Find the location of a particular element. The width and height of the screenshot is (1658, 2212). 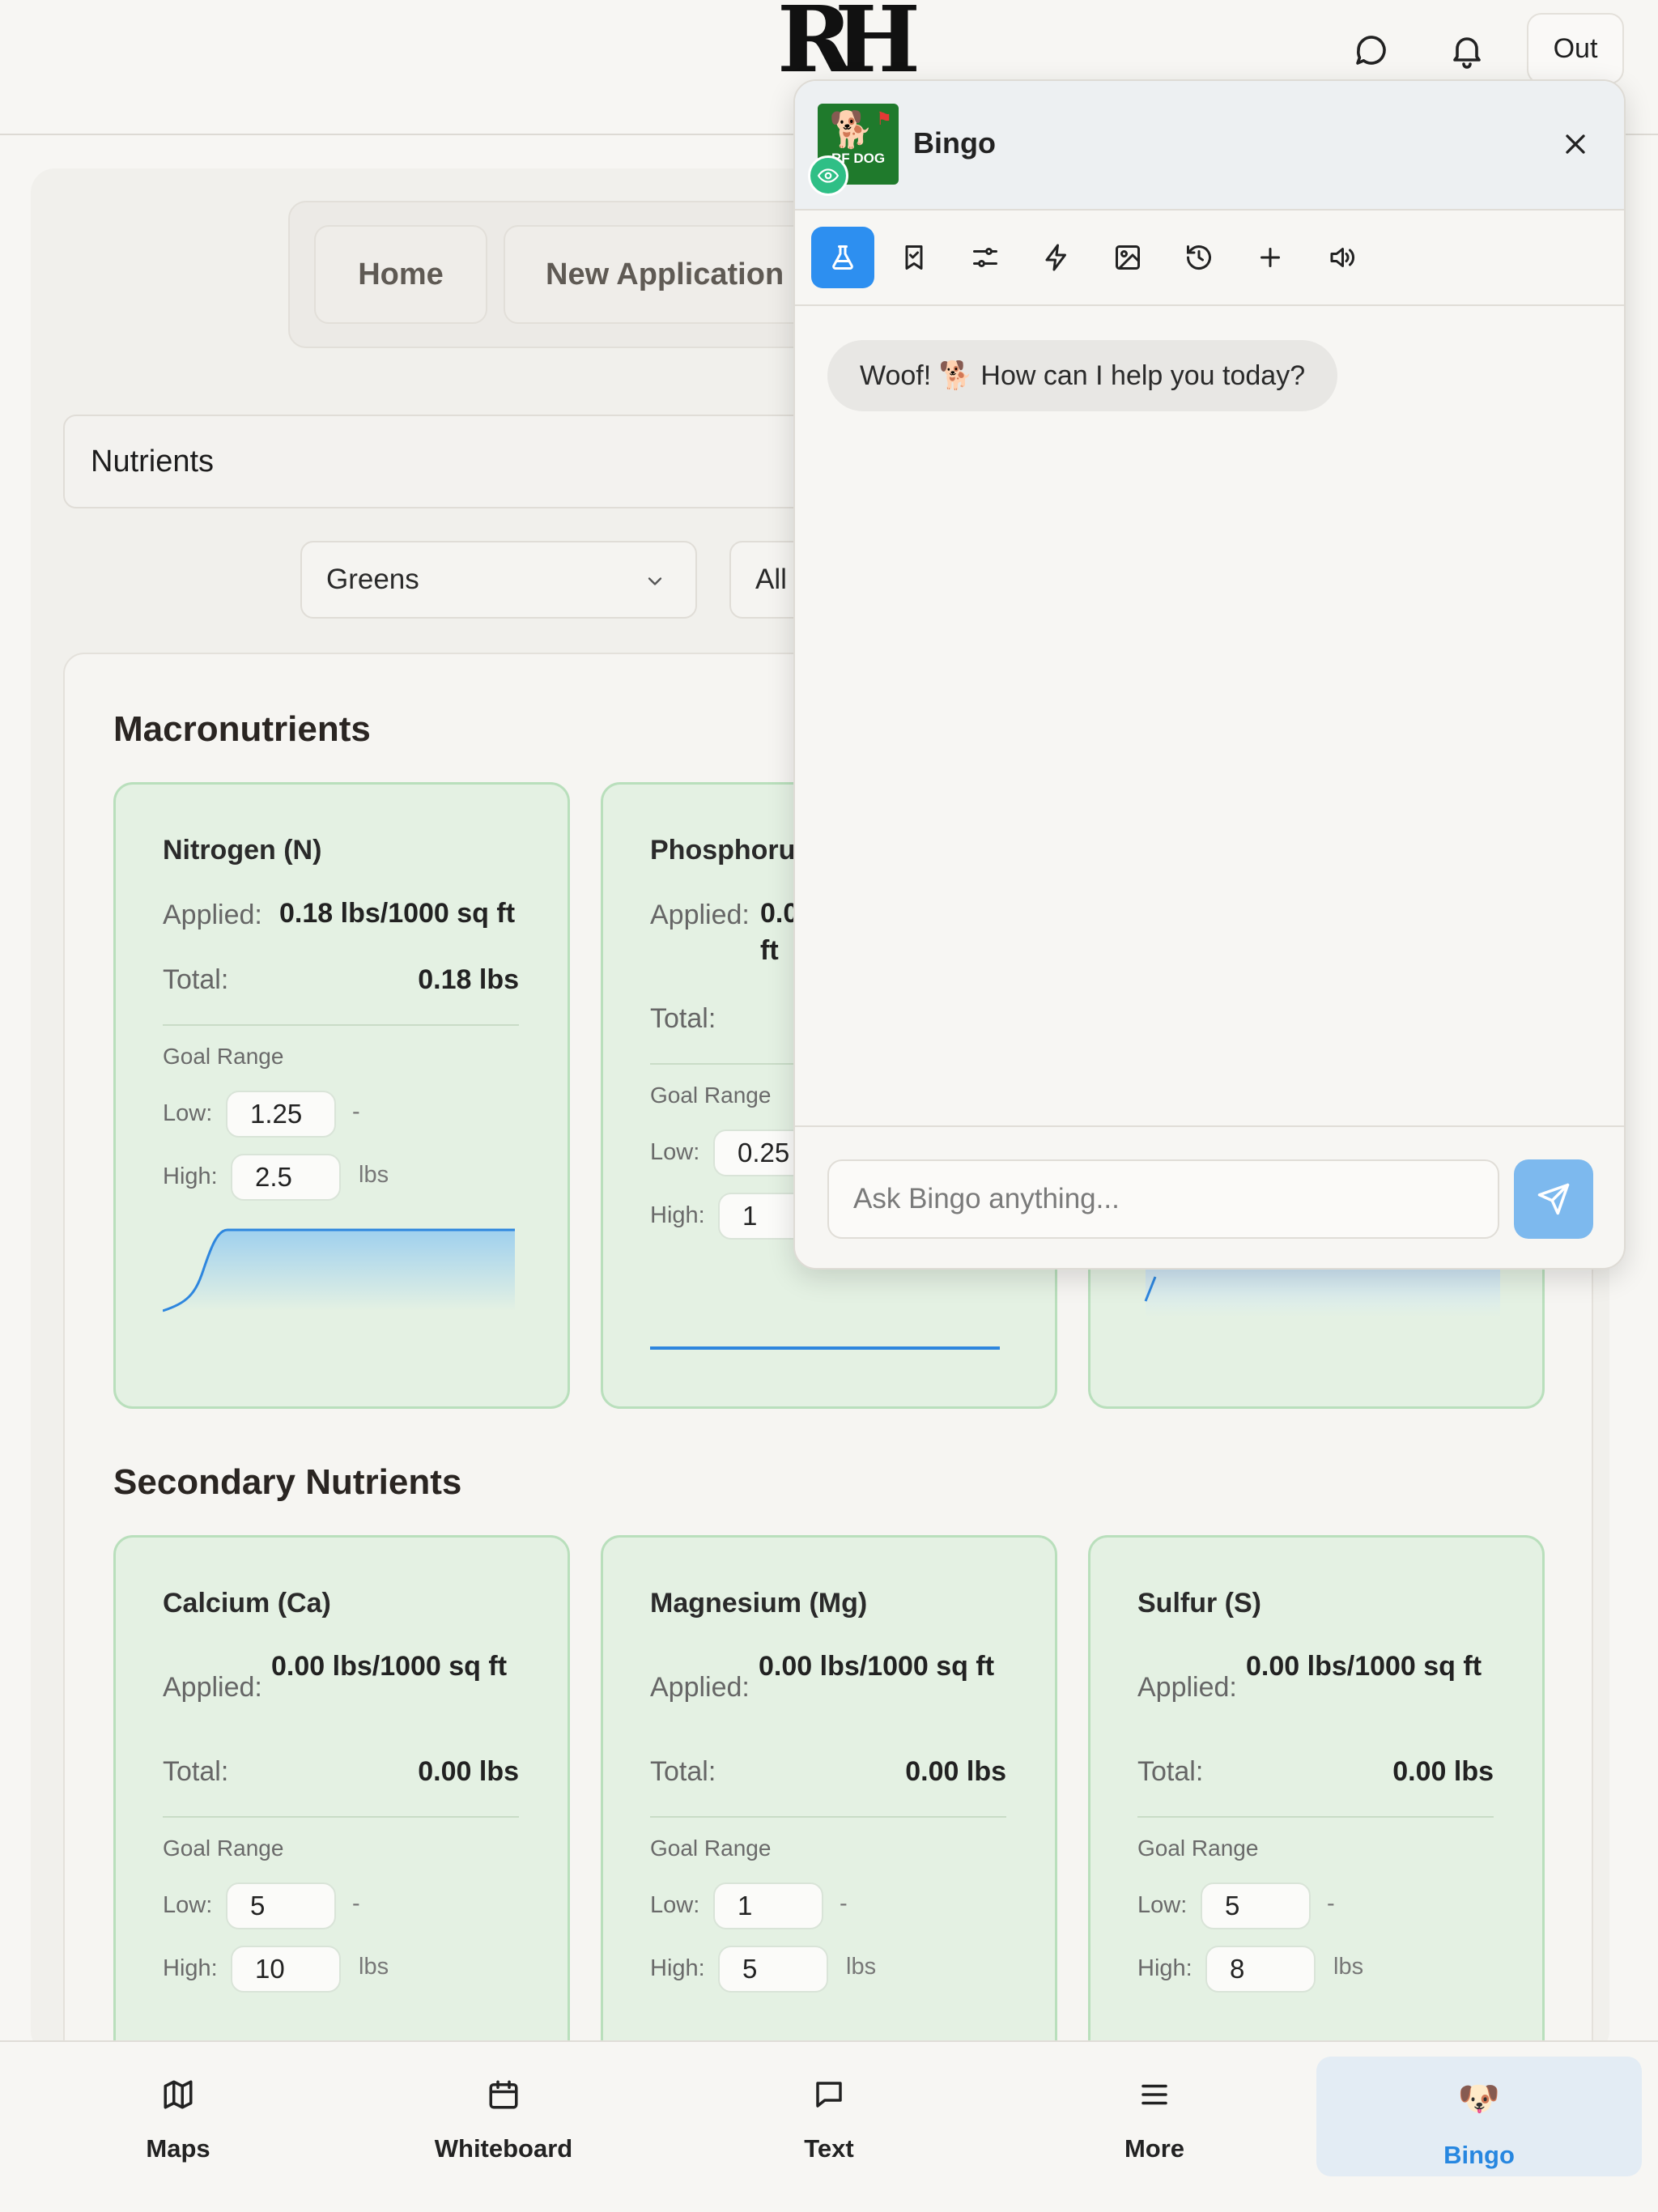

bell-icon is located at coordinates (1467, 50).